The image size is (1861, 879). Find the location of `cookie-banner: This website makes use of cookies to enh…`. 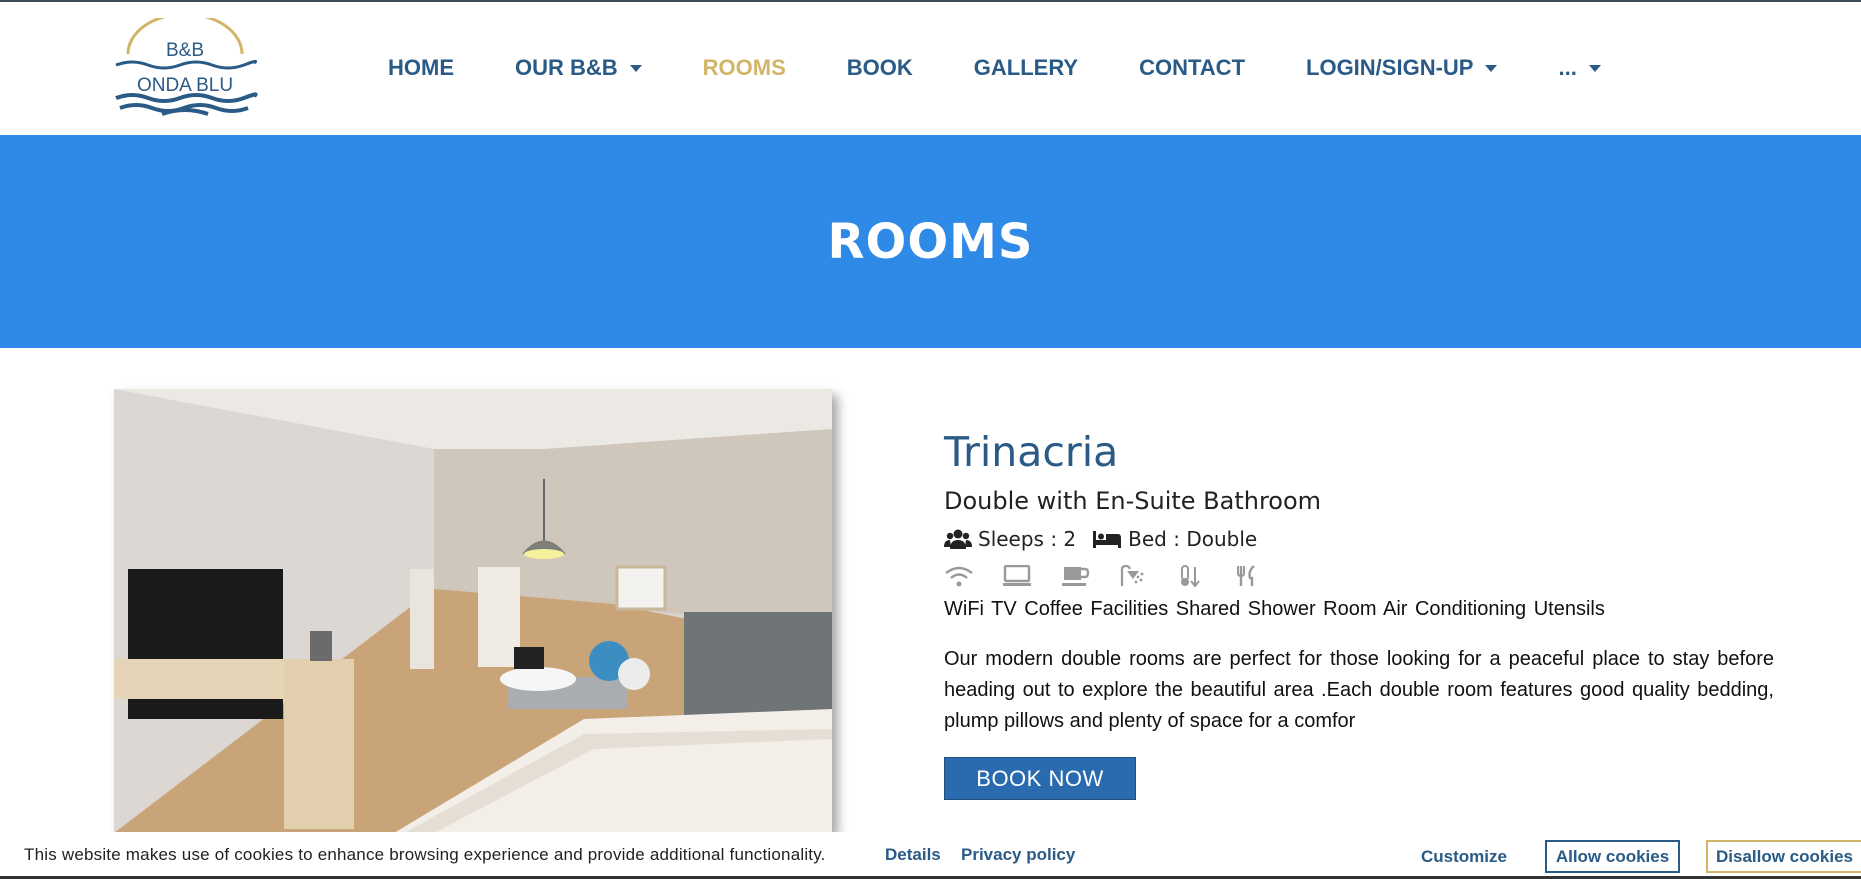

cookie-banner: This website makes use of cookies to enh… is located at coordinates (930, 855).